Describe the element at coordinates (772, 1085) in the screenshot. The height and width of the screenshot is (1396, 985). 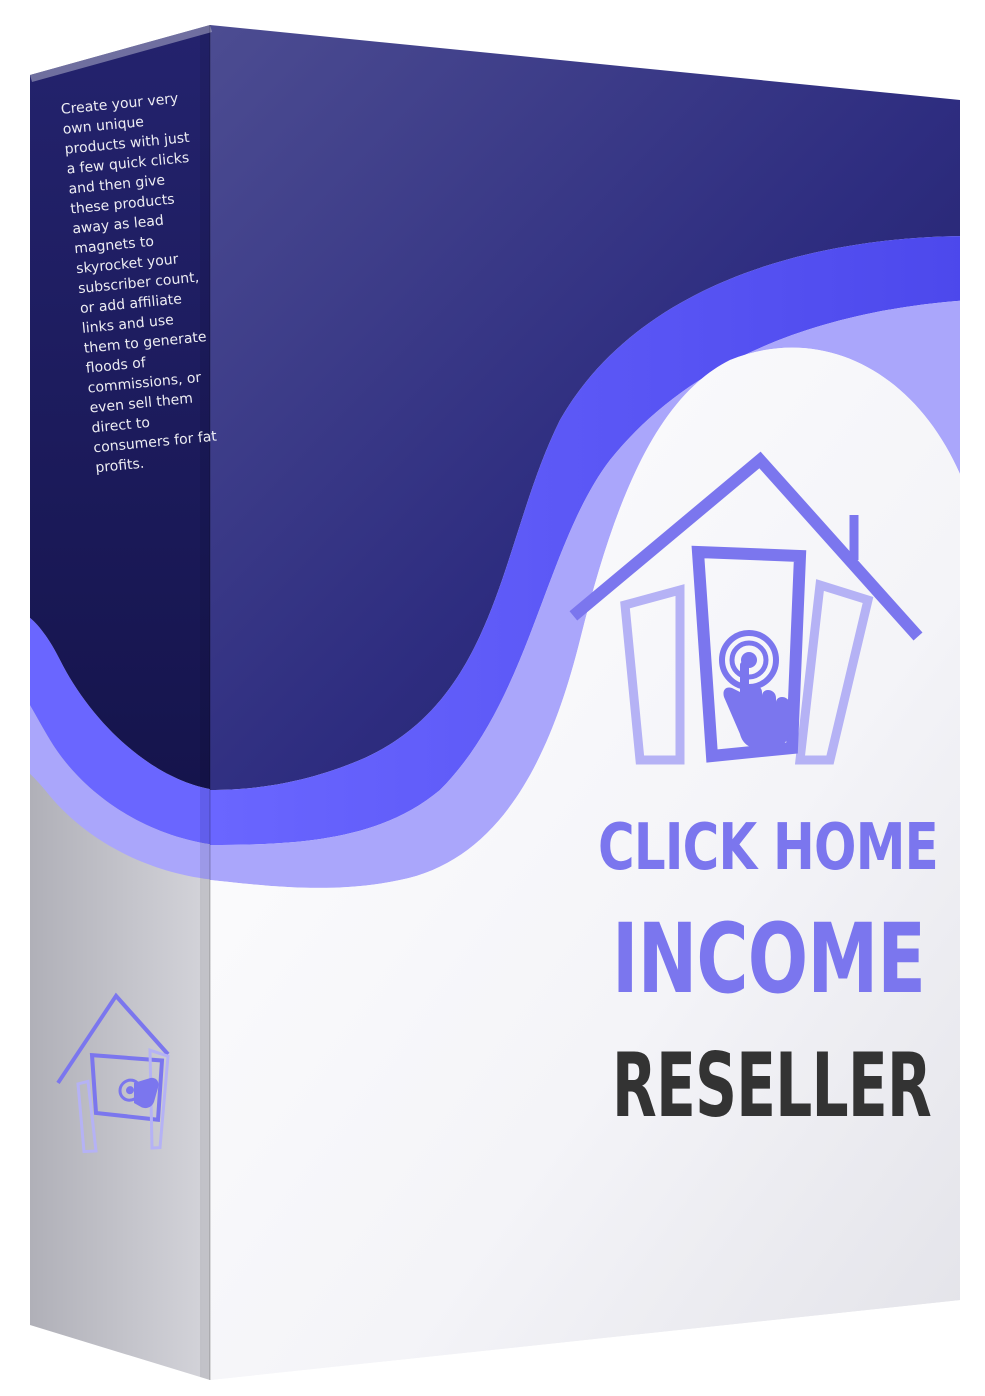
I see `title-line-reseller: RESELLER` at that location.